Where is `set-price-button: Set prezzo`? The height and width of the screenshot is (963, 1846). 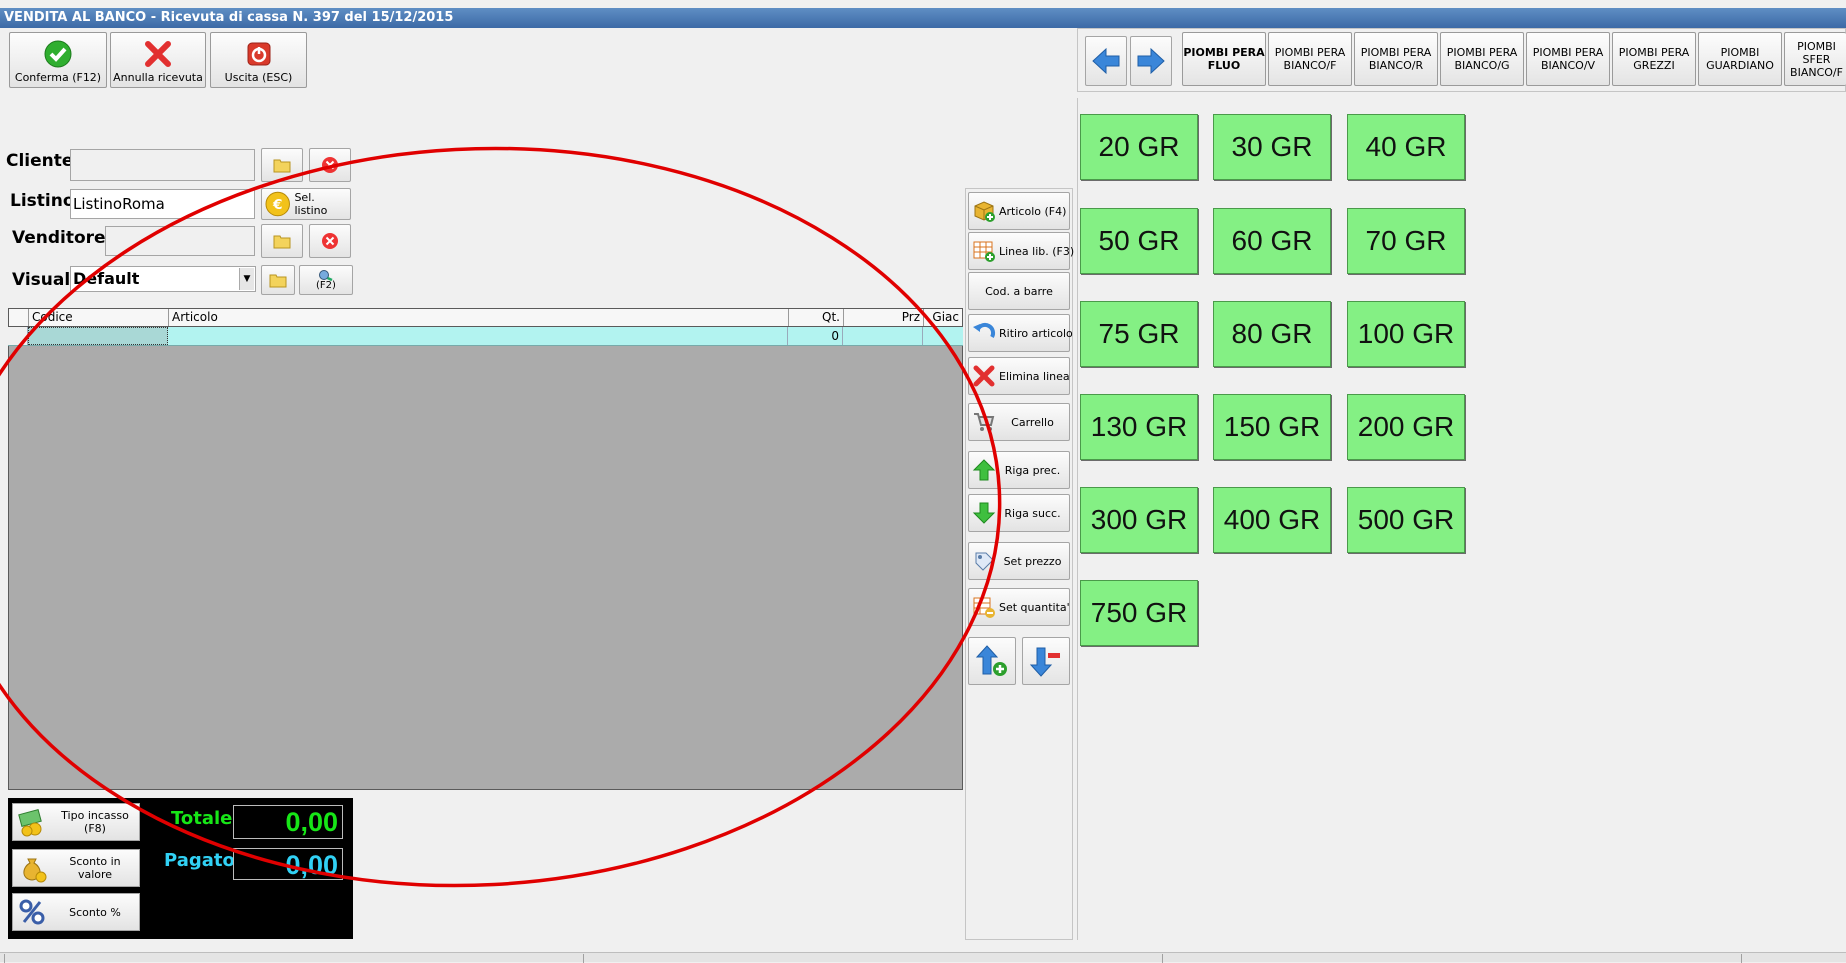 set-price-button: Set prezzo is located at coordinates (1019, 561).